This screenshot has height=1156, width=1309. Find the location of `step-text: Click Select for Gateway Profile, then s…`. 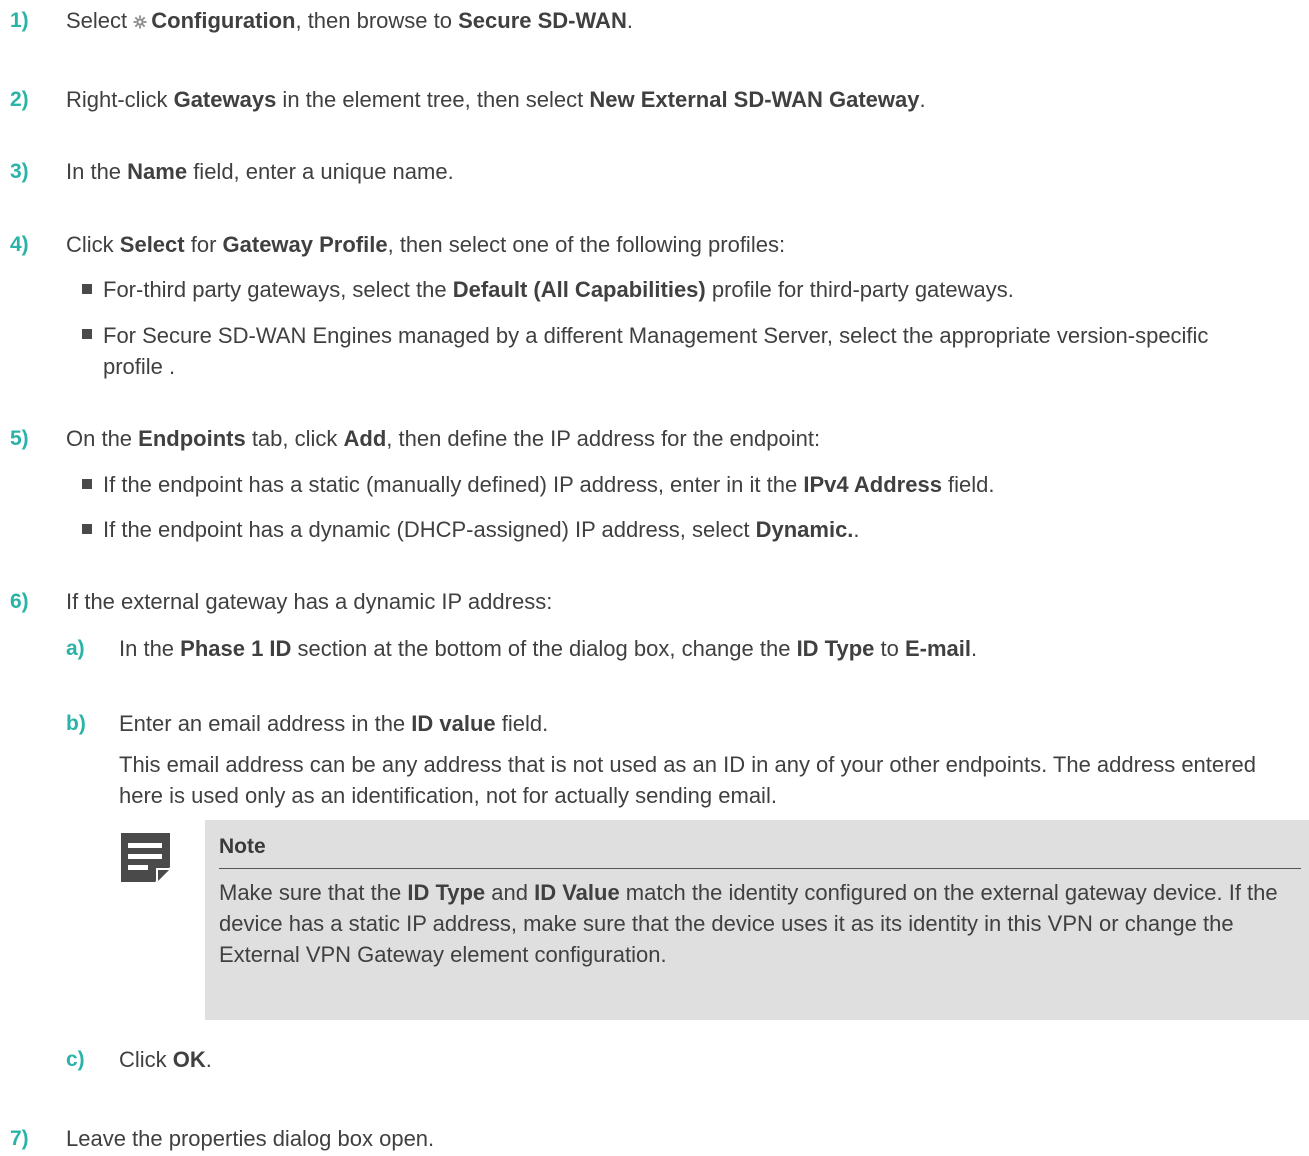

step-text: Click Select for Gateway Profile, then s… is located at coordinates (426, 244).